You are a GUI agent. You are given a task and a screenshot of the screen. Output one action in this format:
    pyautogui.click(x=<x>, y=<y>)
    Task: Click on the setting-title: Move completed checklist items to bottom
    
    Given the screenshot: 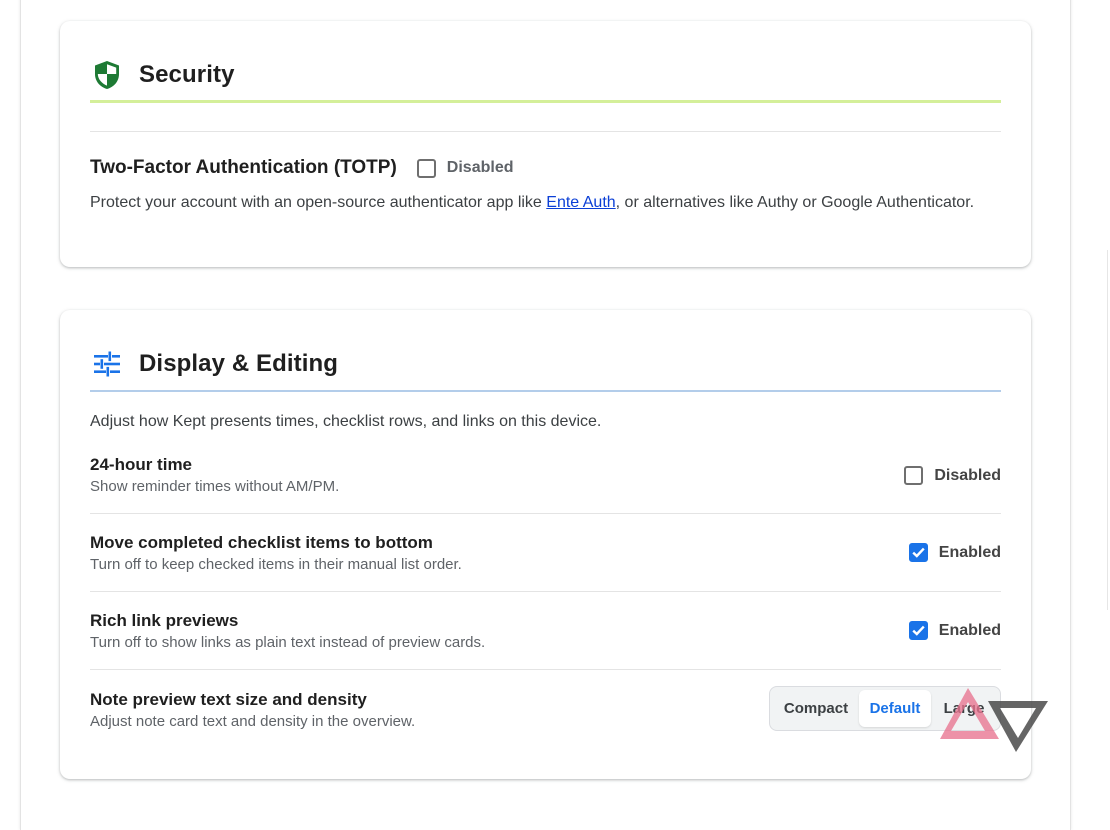 What is the action you would take?
    pyautogui.click(x=261, y=542)
    